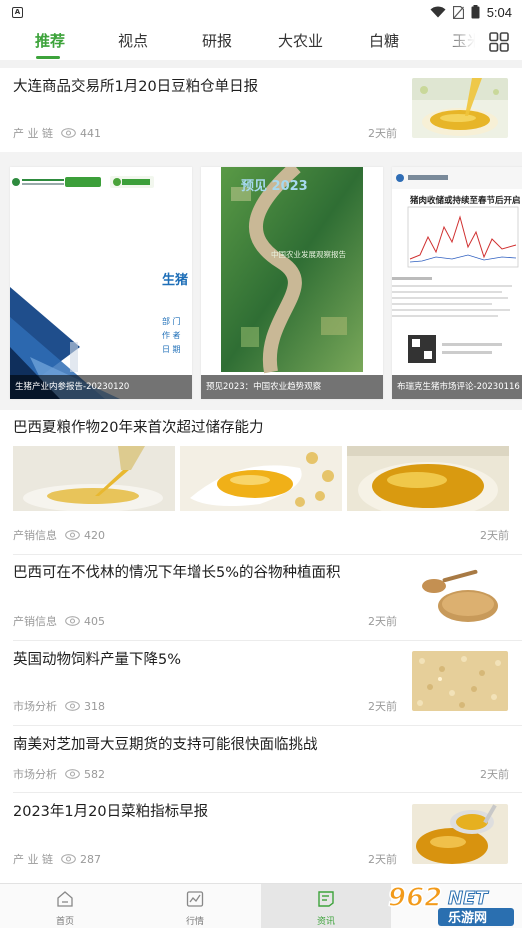 The image size is (522, 928). I want to click on article-meta: 产 业 链 287, so click(57, 859).